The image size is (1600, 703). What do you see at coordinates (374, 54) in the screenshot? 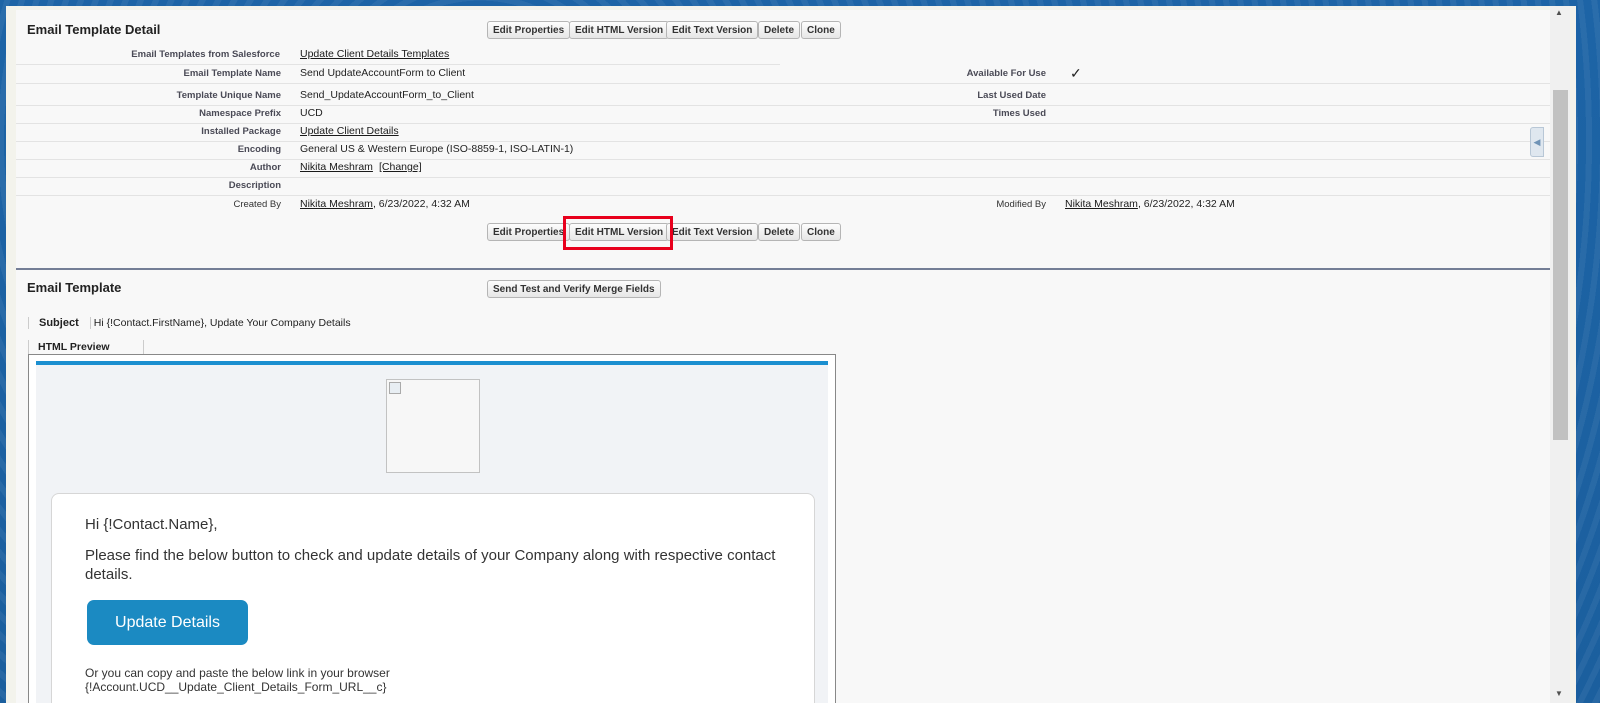
I see `folder-link: Update Client Details Templates` at bounding box center [374, 54].